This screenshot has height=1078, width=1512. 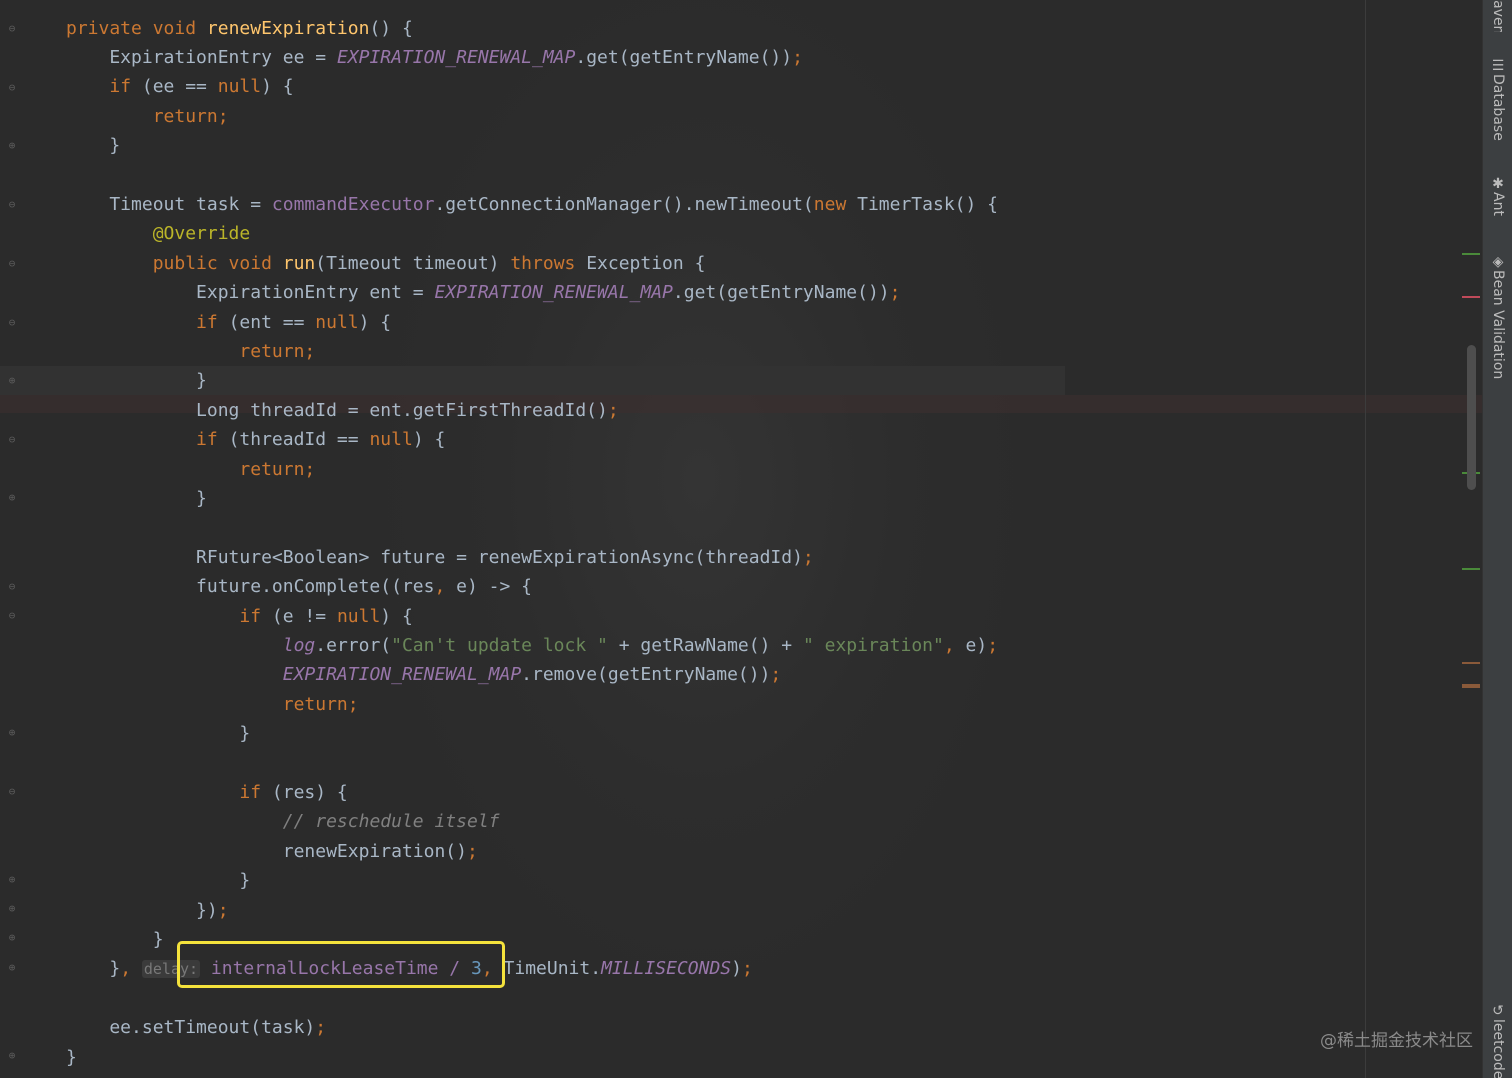 What do you see at coordinates (201, 57) in the screenshot?
I see `code-token: ExpirationEntry ee =` at bounding box center [201, 57].